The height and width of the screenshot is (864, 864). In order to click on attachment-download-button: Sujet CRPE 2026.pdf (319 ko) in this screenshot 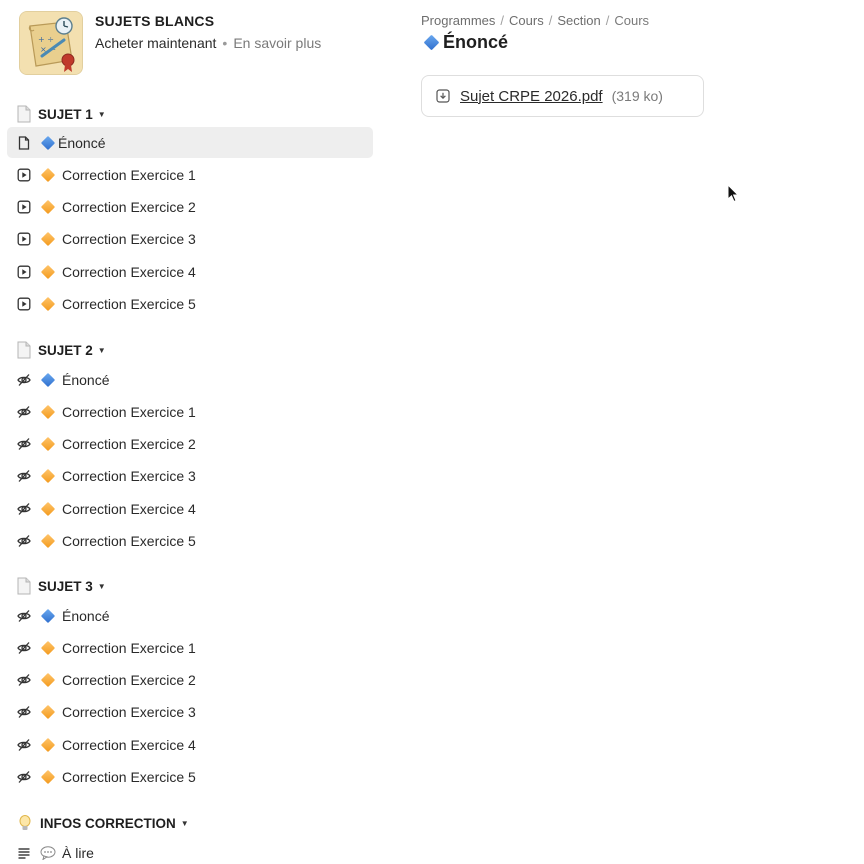, I will do `click(562, 96)`.